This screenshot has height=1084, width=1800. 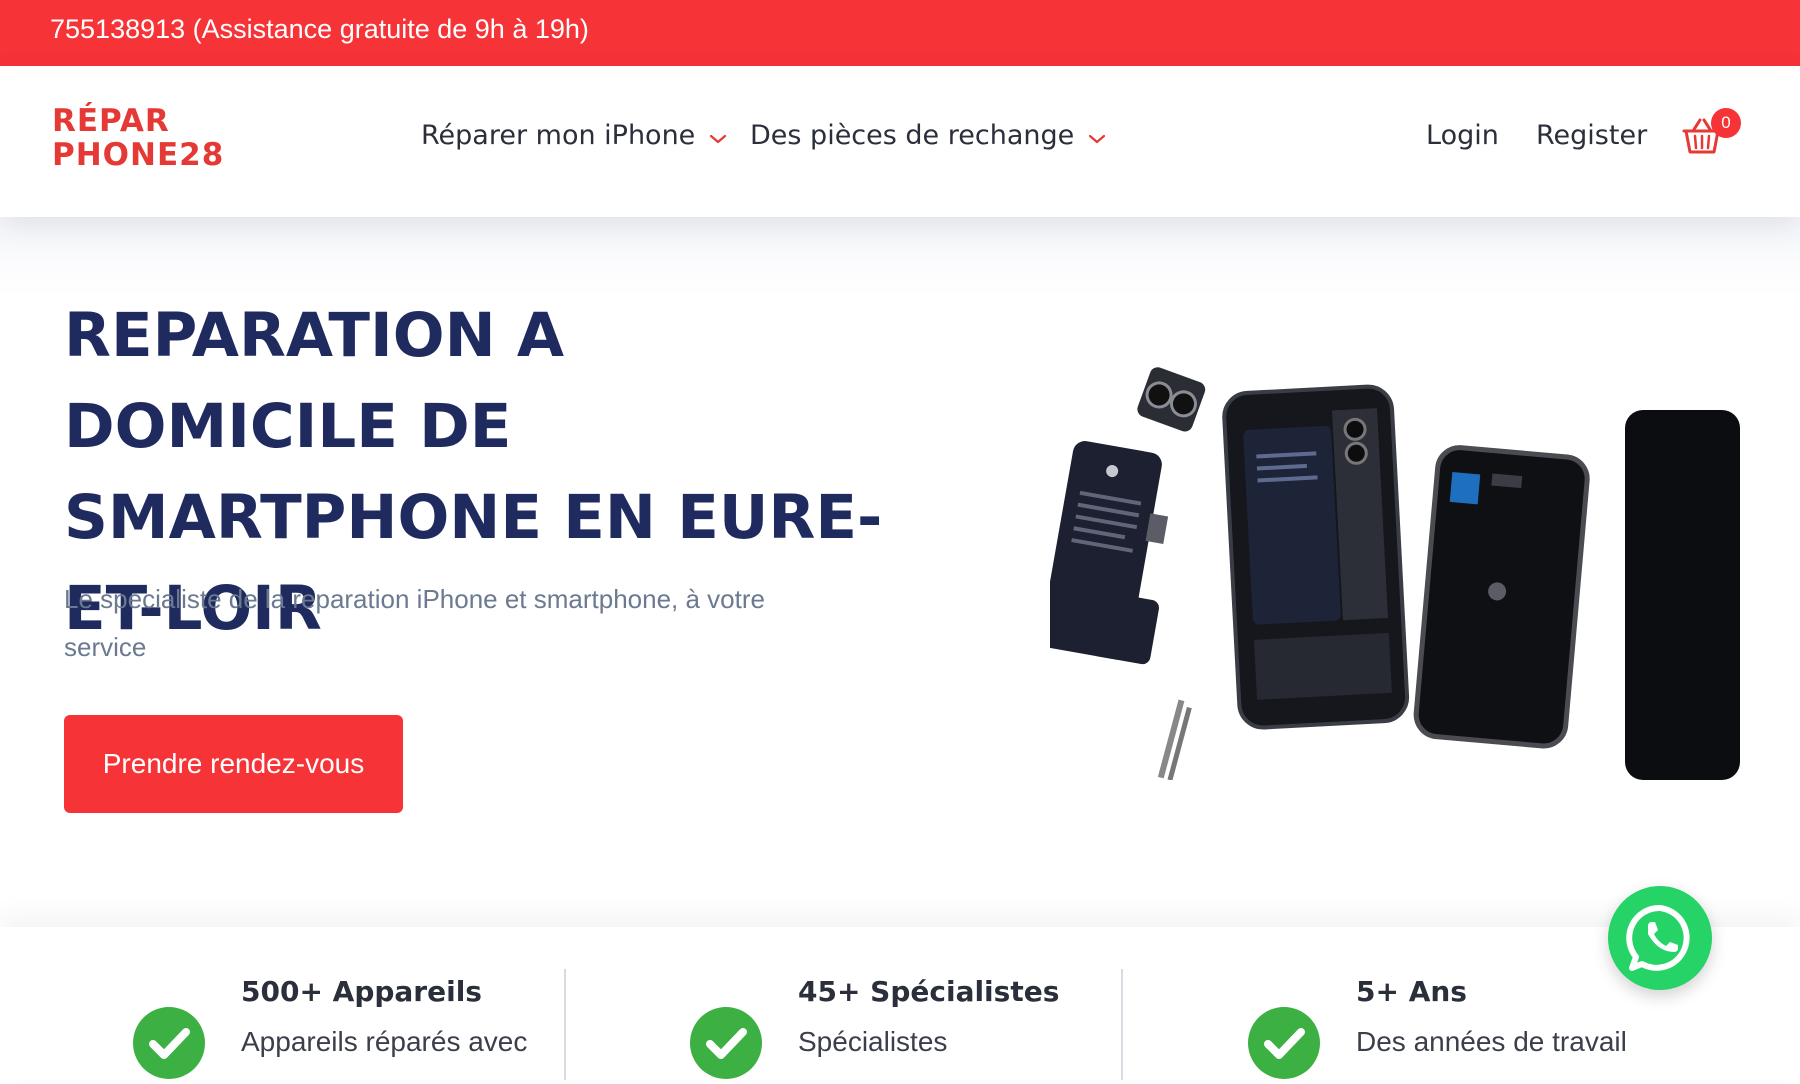 What do you see at coordinates (384, 1041) in the screenshot?
I see `stat-description: Appareils réparés avec` at bounding box center [384, 1041].